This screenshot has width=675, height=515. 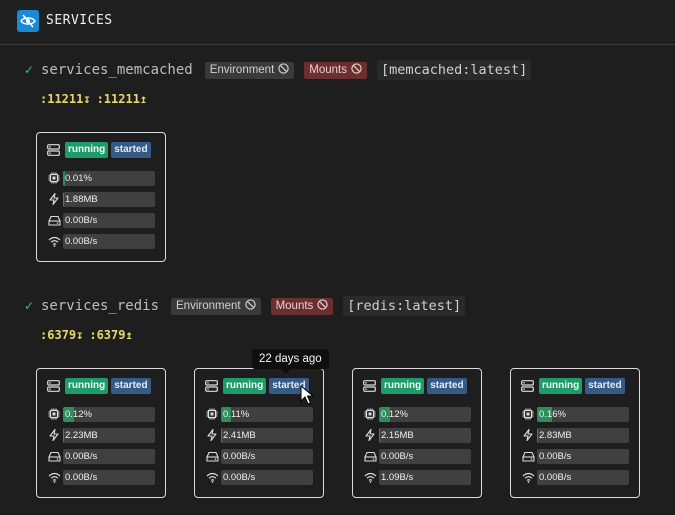 I want to click on metric-row: 0.11%, so click(x=259, y=414).